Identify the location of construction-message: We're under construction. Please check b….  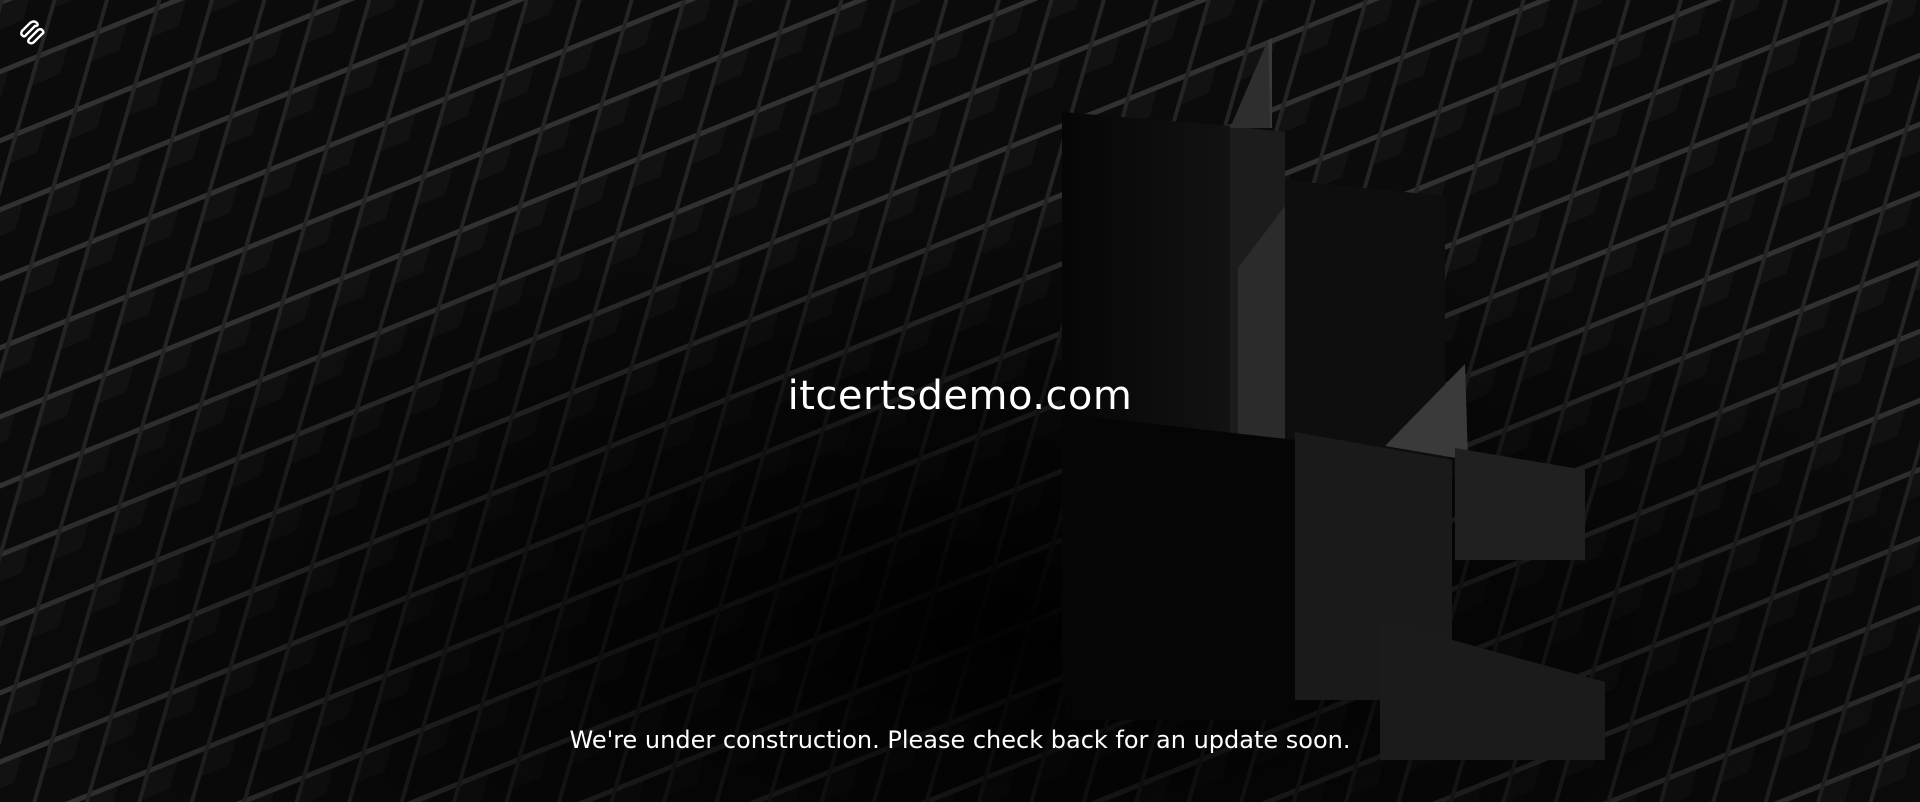
(960, 740).